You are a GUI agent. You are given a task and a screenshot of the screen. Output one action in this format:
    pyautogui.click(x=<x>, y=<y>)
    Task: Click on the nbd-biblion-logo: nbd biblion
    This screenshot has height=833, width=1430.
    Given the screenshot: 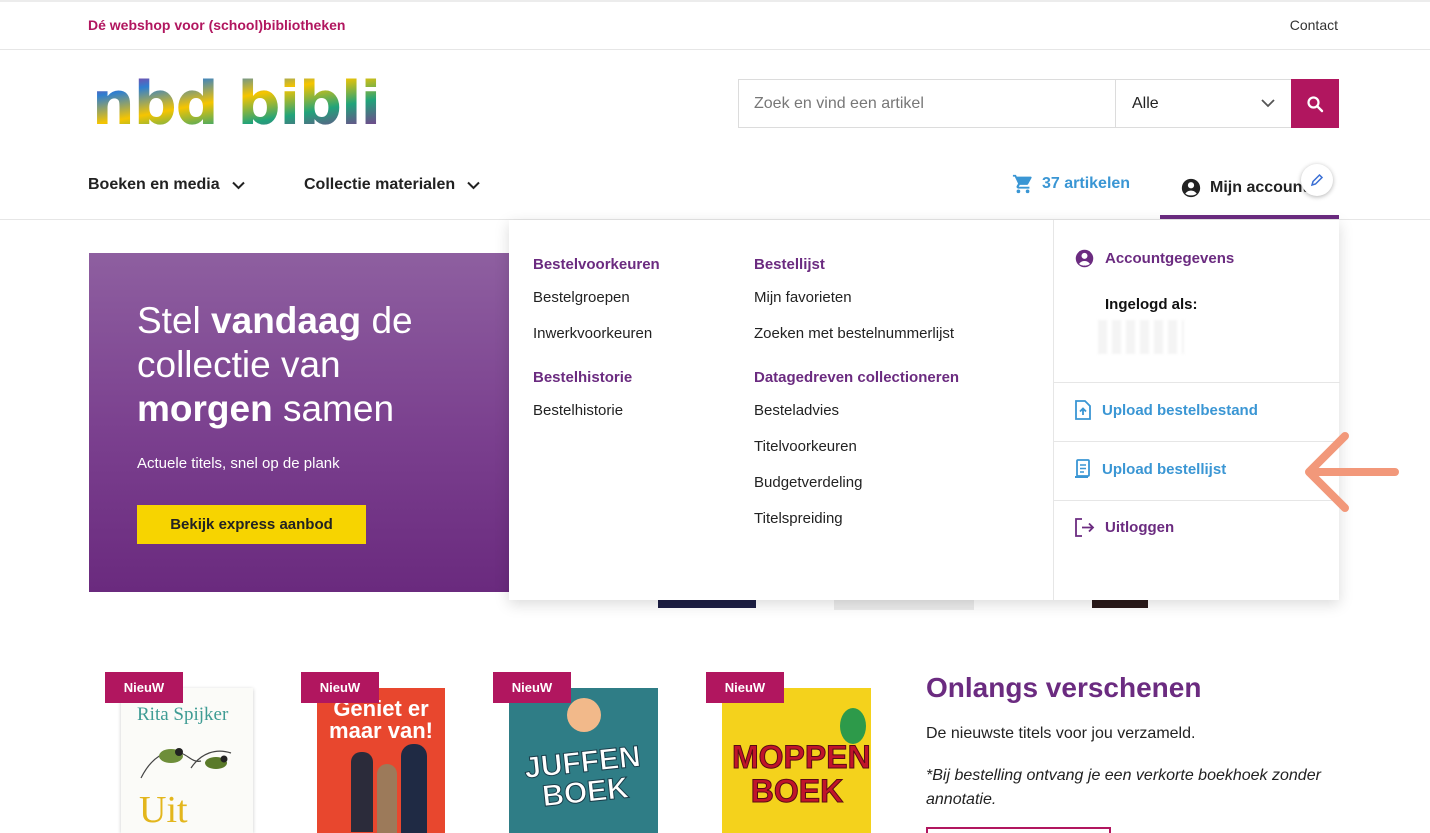 What is the action you would take?
    pyautogui.click(x=237, y=104)
    